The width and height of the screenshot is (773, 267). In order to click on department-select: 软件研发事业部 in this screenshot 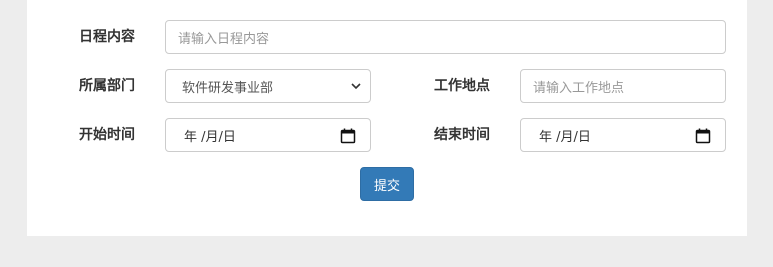, I will do `click(268, 86)`.